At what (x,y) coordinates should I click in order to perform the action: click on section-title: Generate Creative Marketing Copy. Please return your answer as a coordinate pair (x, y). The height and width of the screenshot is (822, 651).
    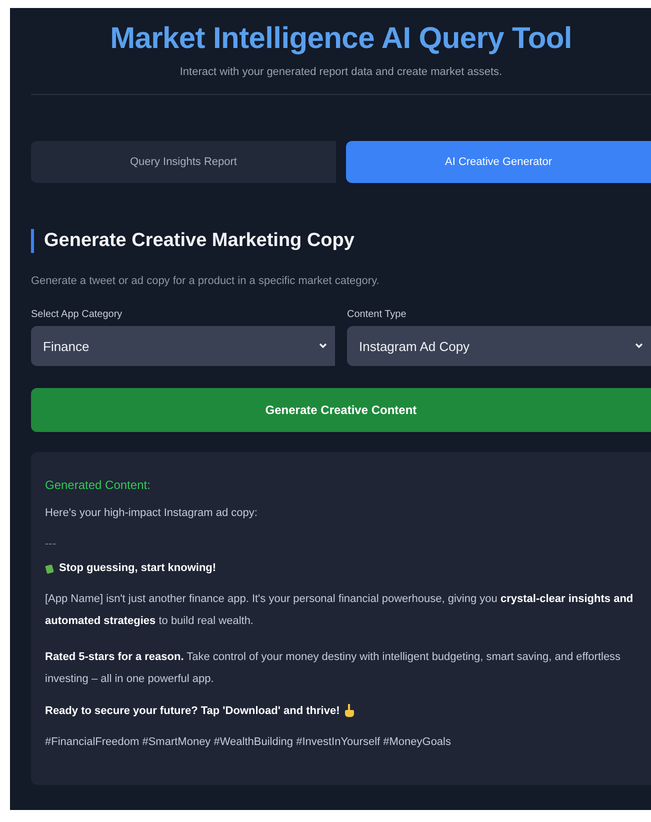
    Looking at the image, I should click on (341, 241).